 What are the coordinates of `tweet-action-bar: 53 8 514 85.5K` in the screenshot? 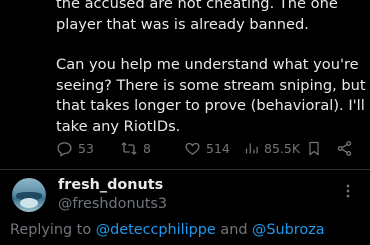 It's located at (206, 148).